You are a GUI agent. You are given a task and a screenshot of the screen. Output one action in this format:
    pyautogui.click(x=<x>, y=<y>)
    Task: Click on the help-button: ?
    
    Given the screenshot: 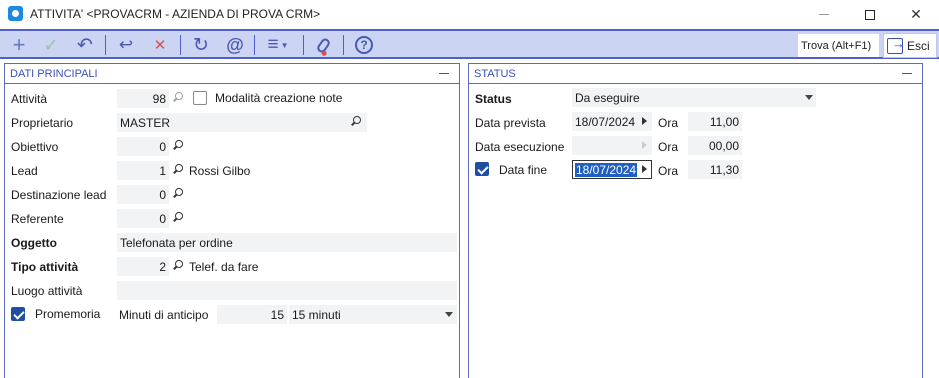 What is the action you would take?
    pyautogui.click(x=364, y=45)
    